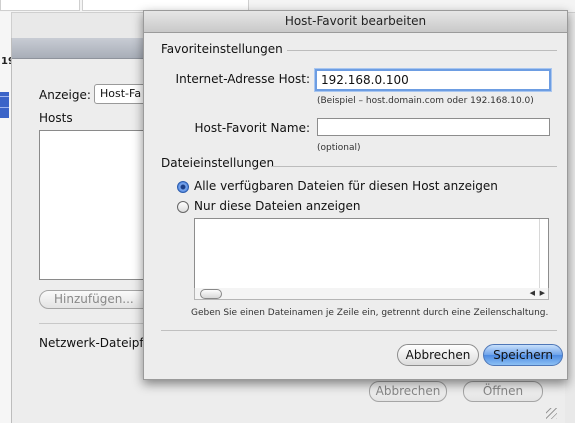 The height and width of the screenshot is (423, 575). I want to click on host-address-input, so click(433, 80).